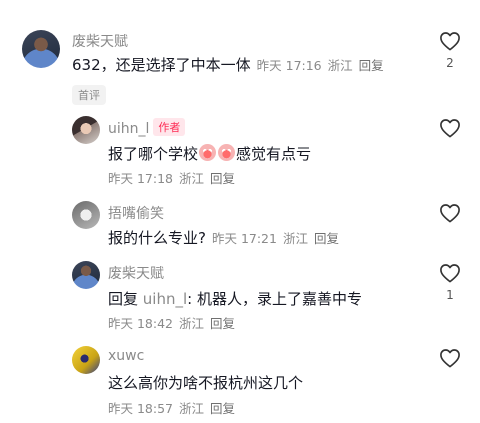 The image size is (480, 423). Describe the element at coordinates (450, 295) in the screenshot. I see `like-count: 1` at that location.